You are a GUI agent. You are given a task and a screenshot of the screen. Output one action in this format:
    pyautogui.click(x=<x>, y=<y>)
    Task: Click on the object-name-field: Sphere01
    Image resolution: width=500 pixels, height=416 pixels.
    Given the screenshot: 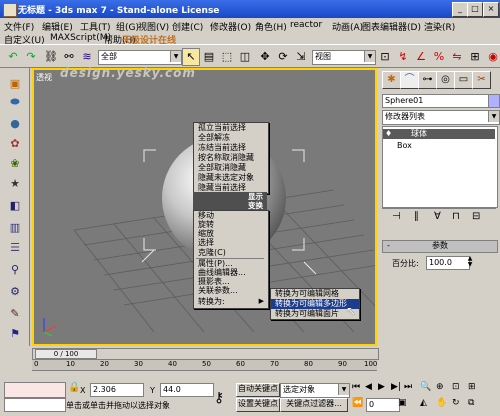 What is the action you would take?
    pyautogui.click(x=436, y=101)
    